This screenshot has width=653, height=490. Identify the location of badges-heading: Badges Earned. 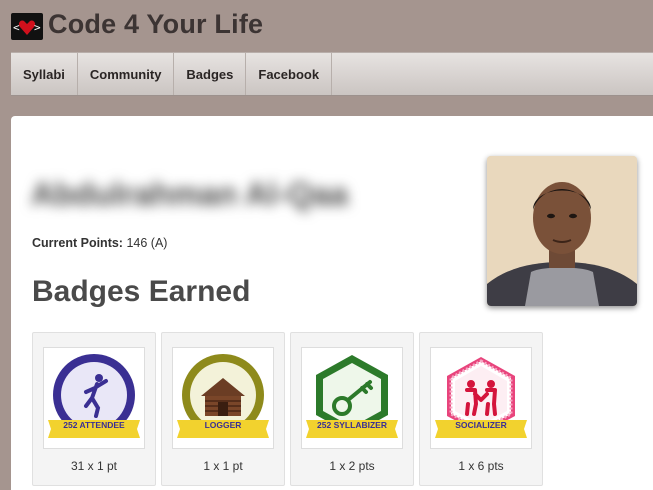
(141, 291).